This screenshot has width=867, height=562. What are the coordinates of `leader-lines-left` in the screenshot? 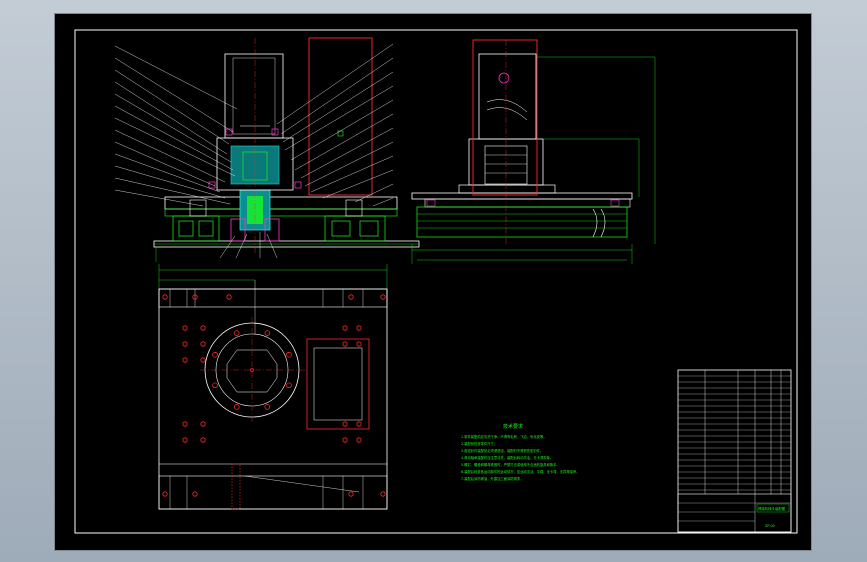 It's located at (176, 126).